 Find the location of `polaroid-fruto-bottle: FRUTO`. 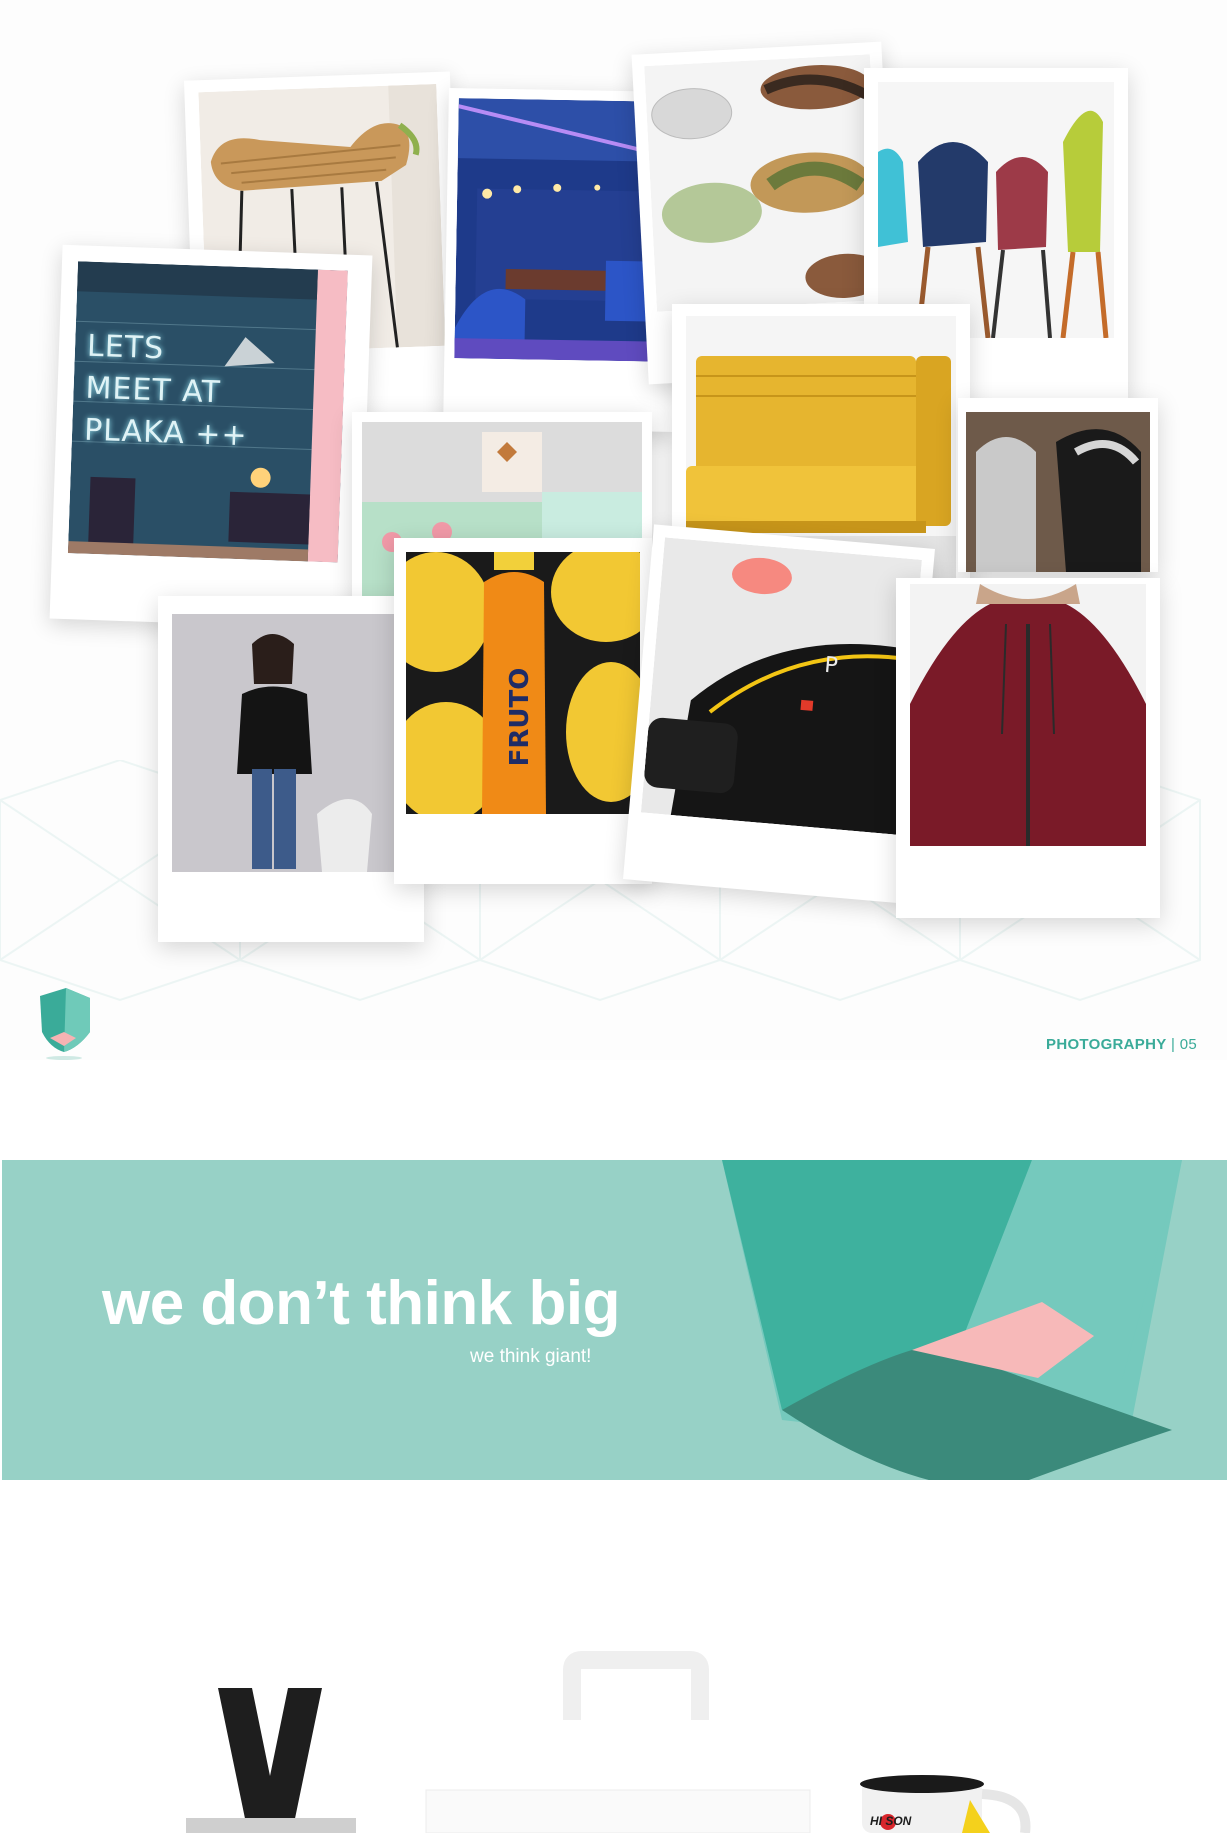

polaroid-fruto-bottle: FRUTO is located at coordinates (523, 711).